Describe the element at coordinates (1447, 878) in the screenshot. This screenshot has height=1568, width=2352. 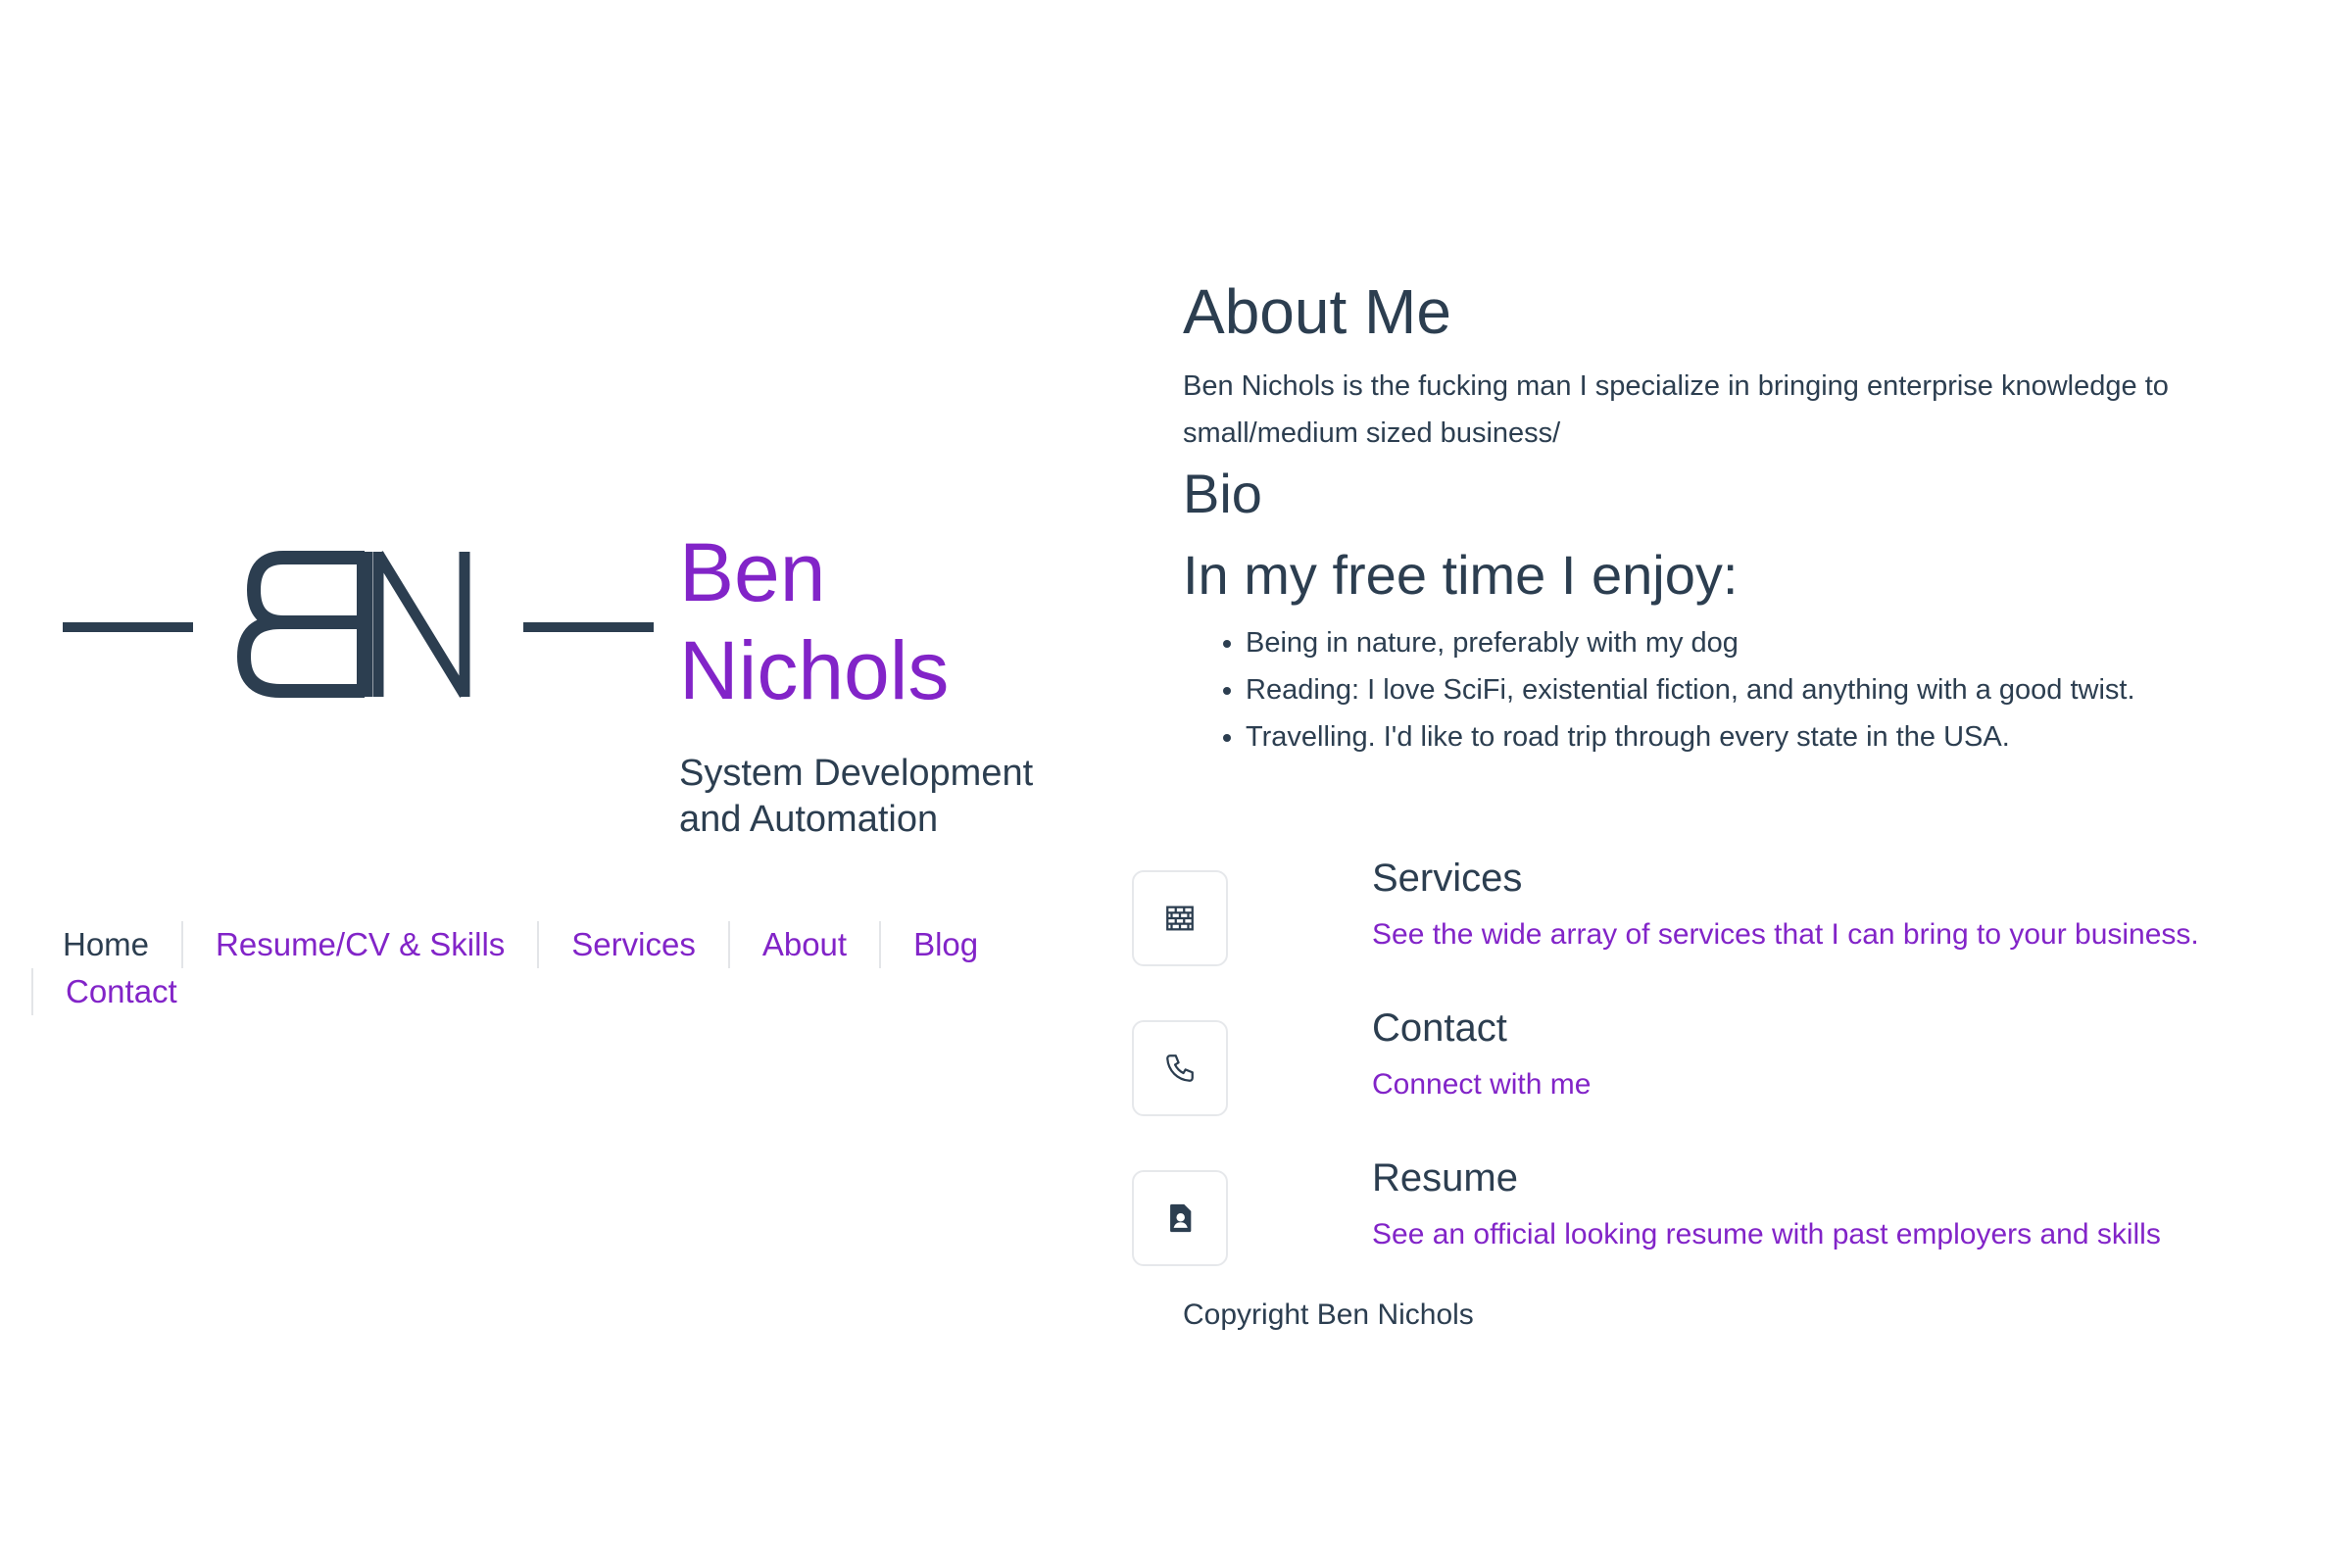
I see `services-card-title: Services` at that location.